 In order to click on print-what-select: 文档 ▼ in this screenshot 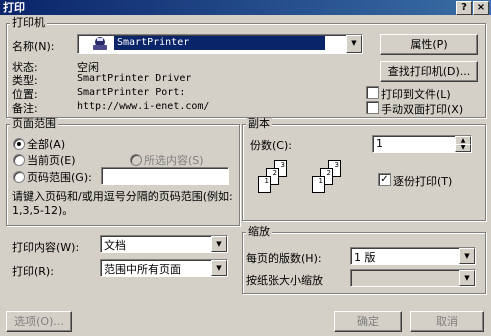, I will do `click(164, 244)`.